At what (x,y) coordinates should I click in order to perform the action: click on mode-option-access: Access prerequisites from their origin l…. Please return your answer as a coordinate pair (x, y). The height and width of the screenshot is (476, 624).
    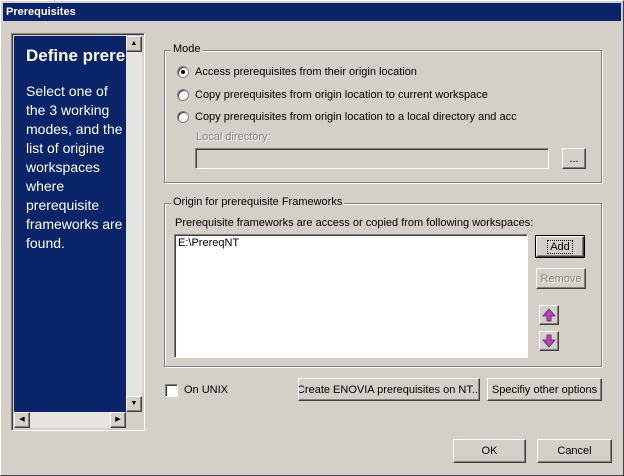
    Looking at the image, I should click on (297, 72).